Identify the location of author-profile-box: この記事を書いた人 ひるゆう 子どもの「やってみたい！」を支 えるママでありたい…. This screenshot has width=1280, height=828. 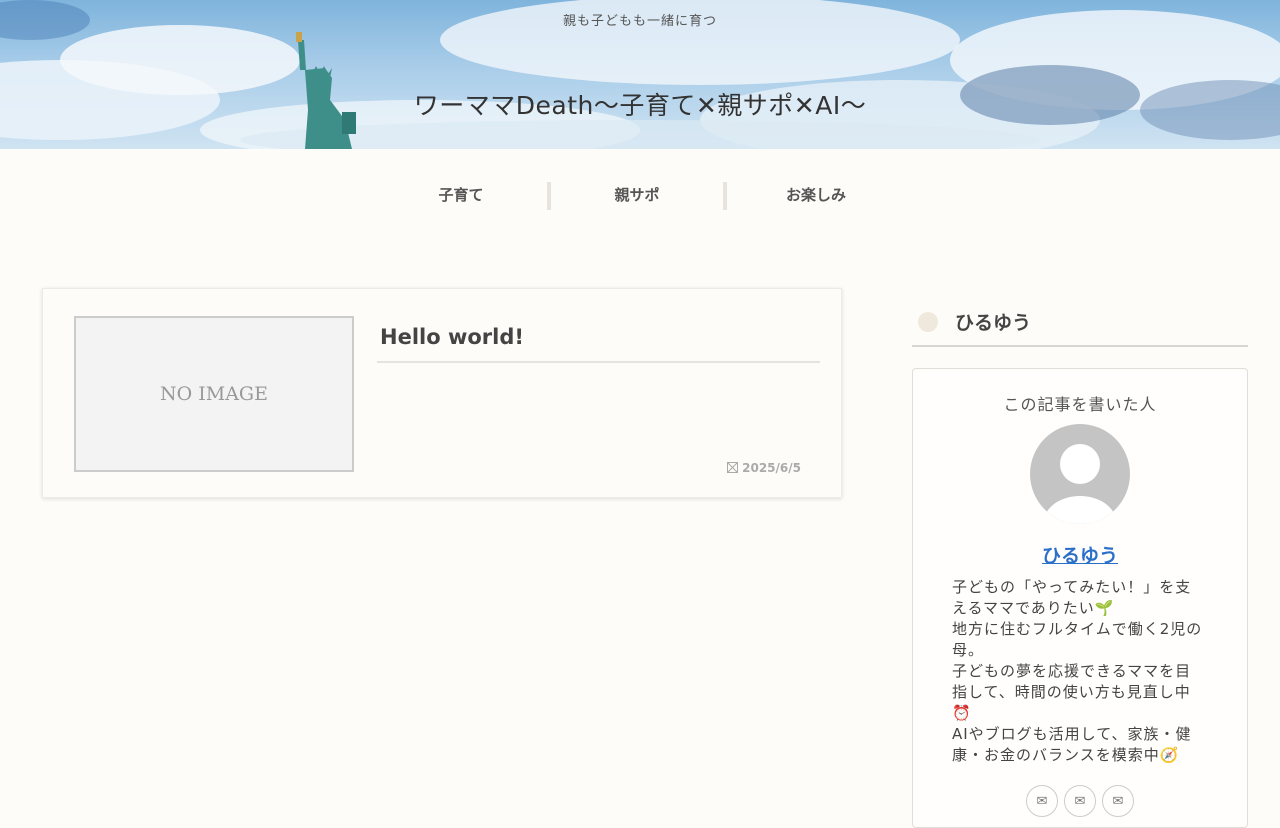
(1080, 598).